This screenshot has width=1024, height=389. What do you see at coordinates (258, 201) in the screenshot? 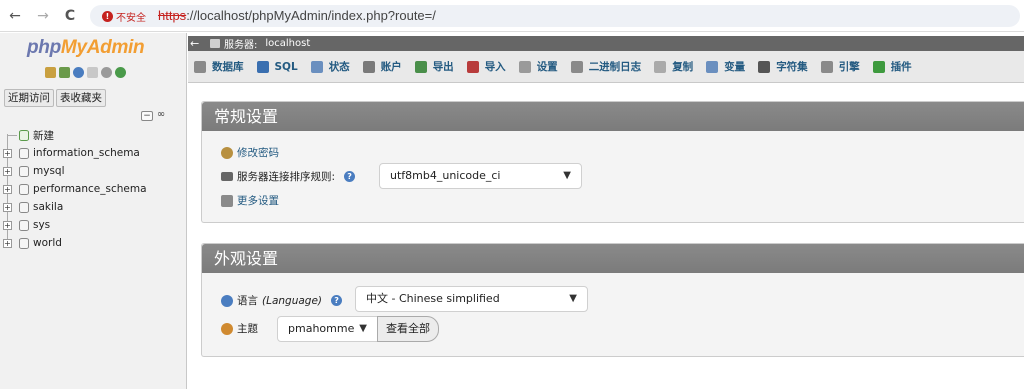
I see `more-settings-label: 更多设置` at bounding box center [258, 201].